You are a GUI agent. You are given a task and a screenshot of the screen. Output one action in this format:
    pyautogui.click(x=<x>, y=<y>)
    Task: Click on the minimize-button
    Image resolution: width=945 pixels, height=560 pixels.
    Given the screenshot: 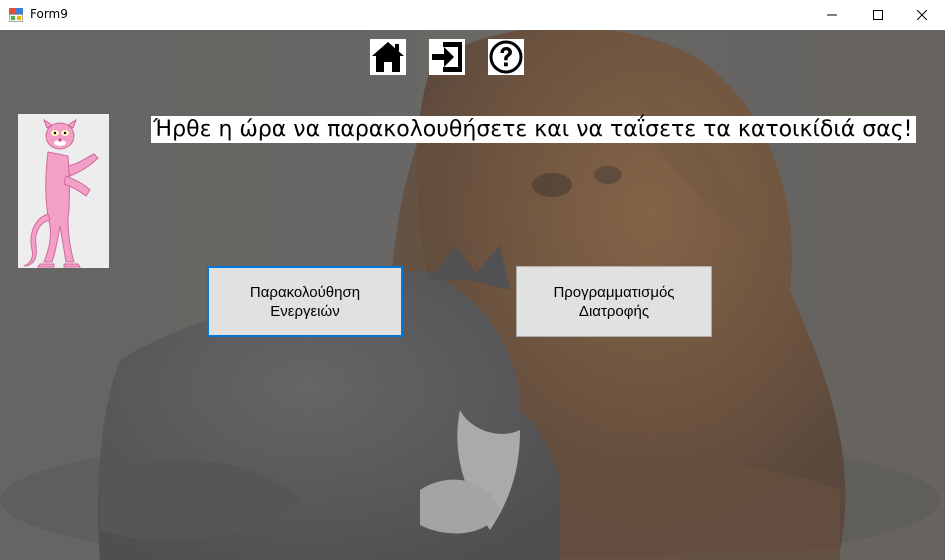 What is the action you would take?
    pyautogui.click(x=832, y=15)
    